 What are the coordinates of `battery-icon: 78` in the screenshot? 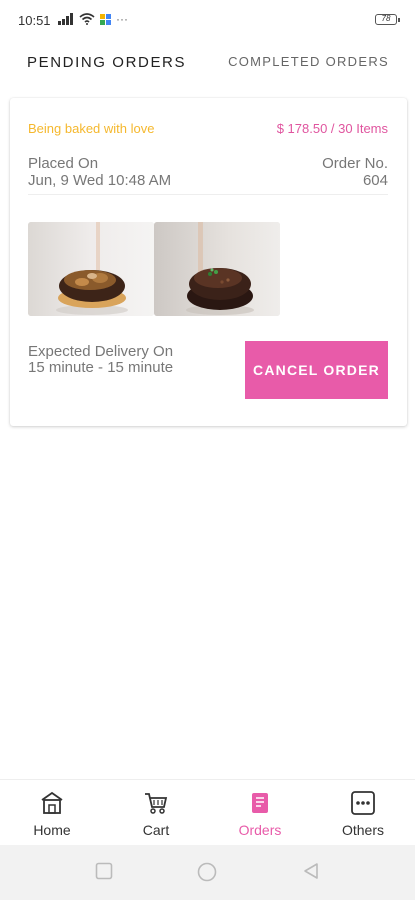 It's located at (387, 19).